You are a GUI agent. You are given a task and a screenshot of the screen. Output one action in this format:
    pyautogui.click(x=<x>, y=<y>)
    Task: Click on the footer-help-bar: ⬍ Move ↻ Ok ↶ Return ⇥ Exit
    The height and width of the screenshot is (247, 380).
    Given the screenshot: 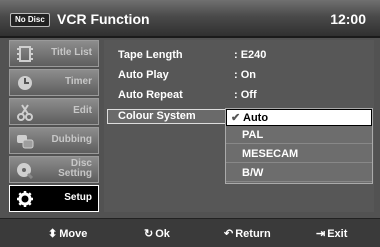 What is the action you would take?
    pyautogui.click(x=190, y=232)
    